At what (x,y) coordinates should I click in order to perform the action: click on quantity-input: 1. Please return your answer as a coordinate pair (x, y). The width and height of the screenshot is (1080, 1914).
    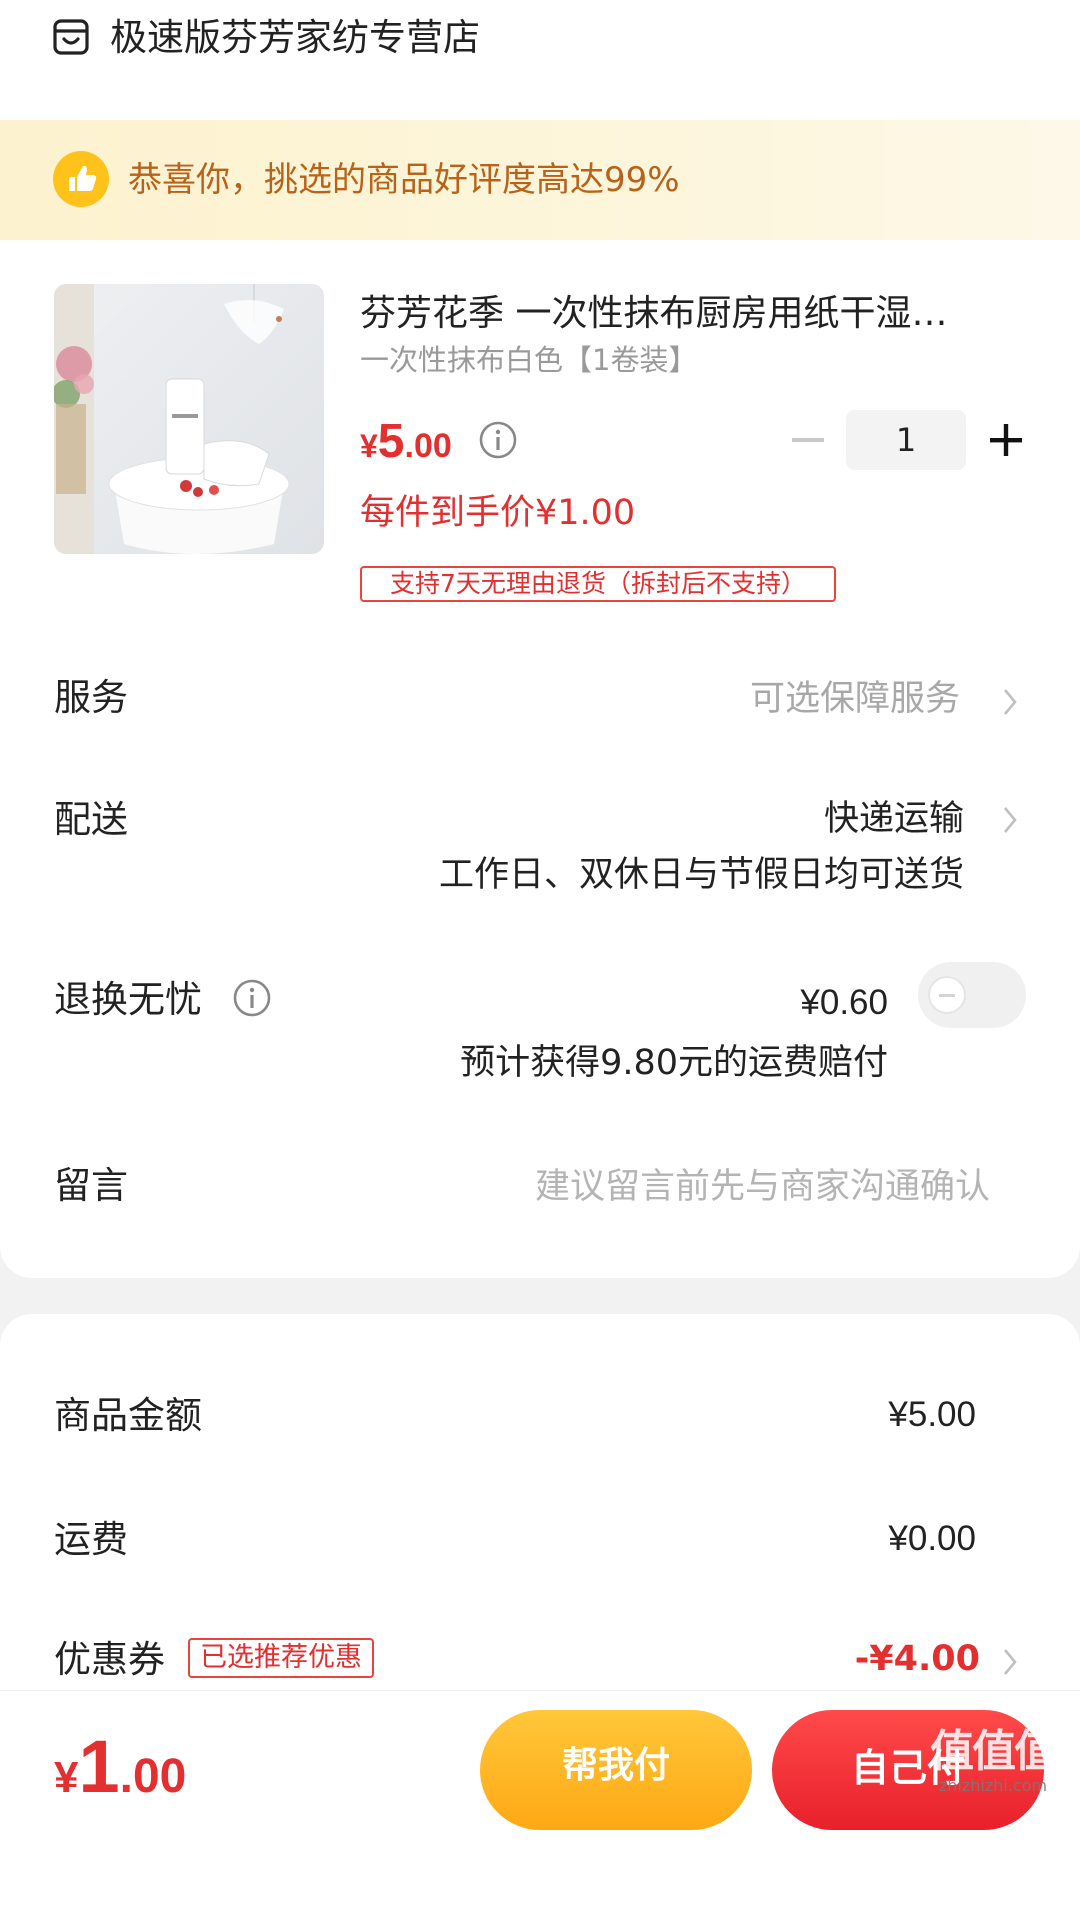
    Looking at the image, I should click on (906, 440).